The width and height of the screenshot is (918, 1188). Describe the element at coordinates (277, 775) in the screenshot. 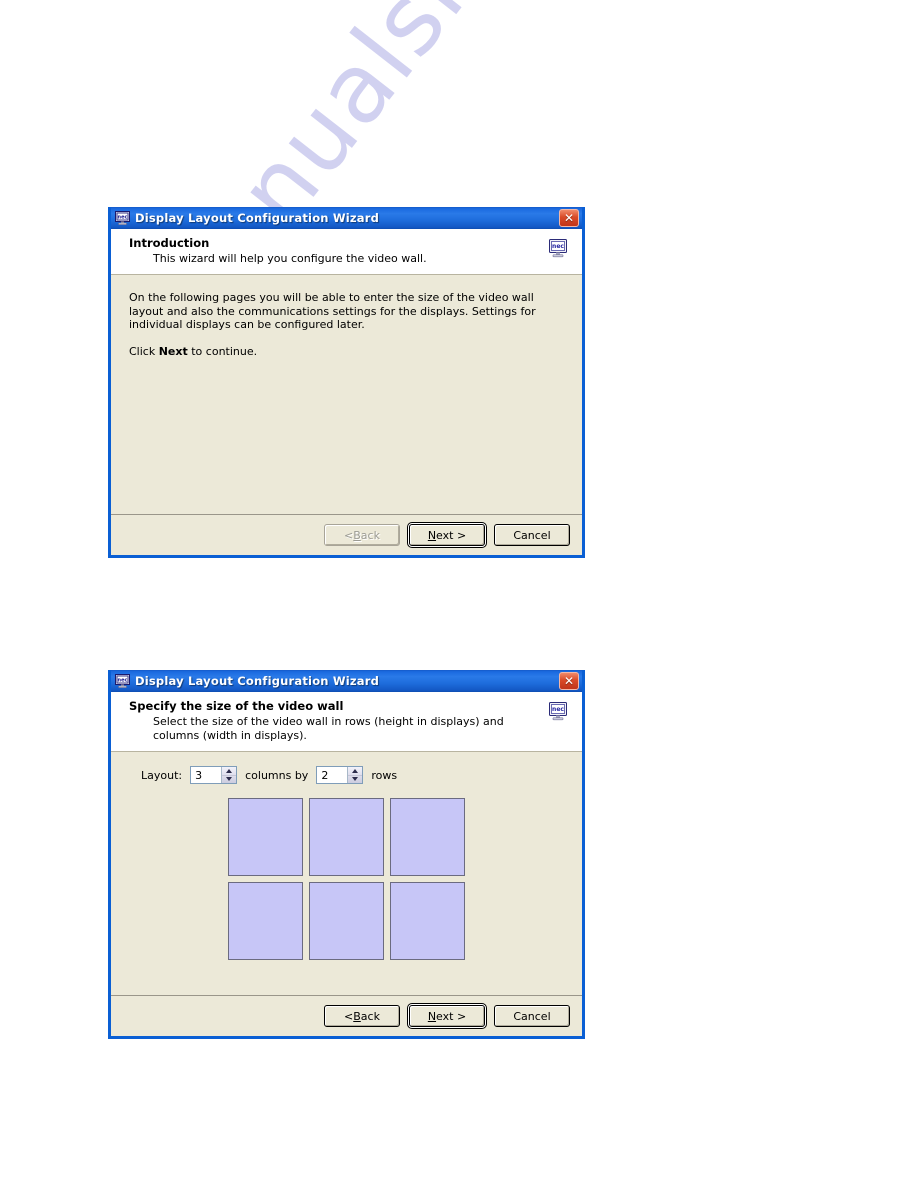

I see `columns-by-label: columns by` at that location.